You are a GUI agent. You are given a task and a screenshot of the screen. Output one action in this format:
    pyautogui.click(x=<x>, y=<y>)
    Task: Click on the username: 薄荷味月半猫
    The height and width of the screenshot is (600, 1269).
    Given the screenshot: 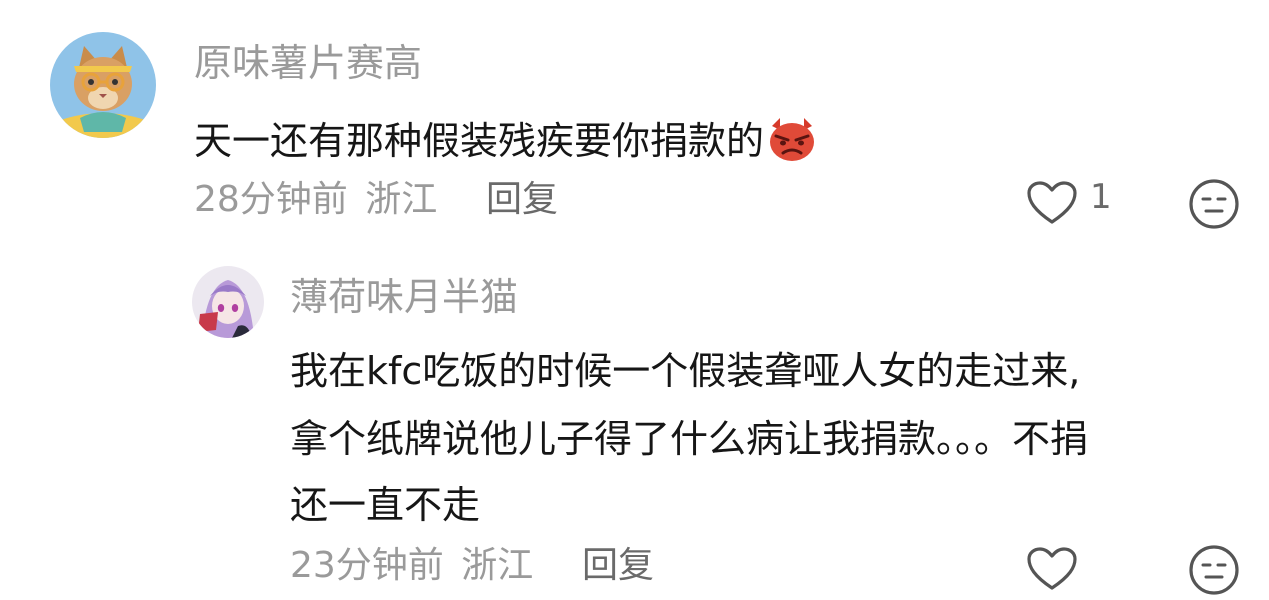 What is the action you would take?
    pyautogui.click(x=404, y=297)
    